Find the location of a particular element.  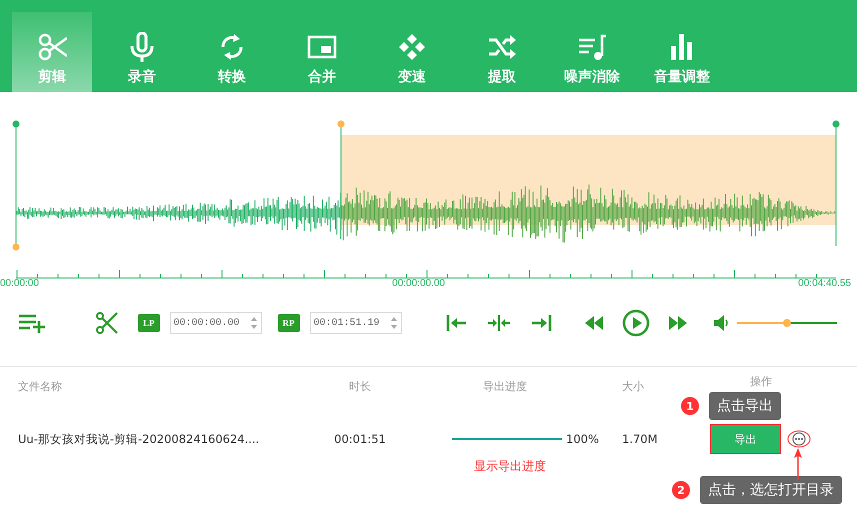

tab: 转换 is located at coordinates (232, 52).